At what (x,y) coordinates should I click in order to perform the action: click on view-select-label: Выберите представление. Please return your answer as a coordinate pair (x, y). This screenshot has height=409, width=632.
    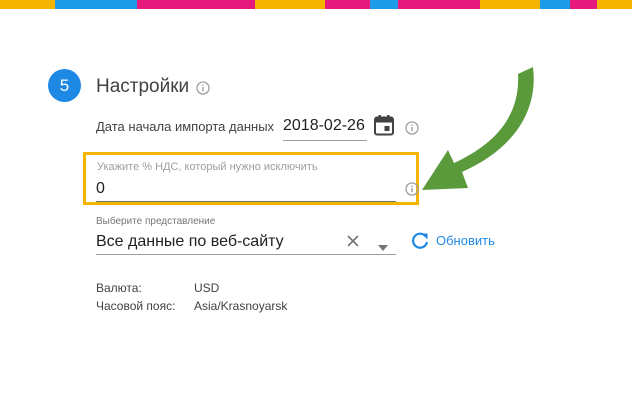
    Looking at the image, I should click on (156, 221).